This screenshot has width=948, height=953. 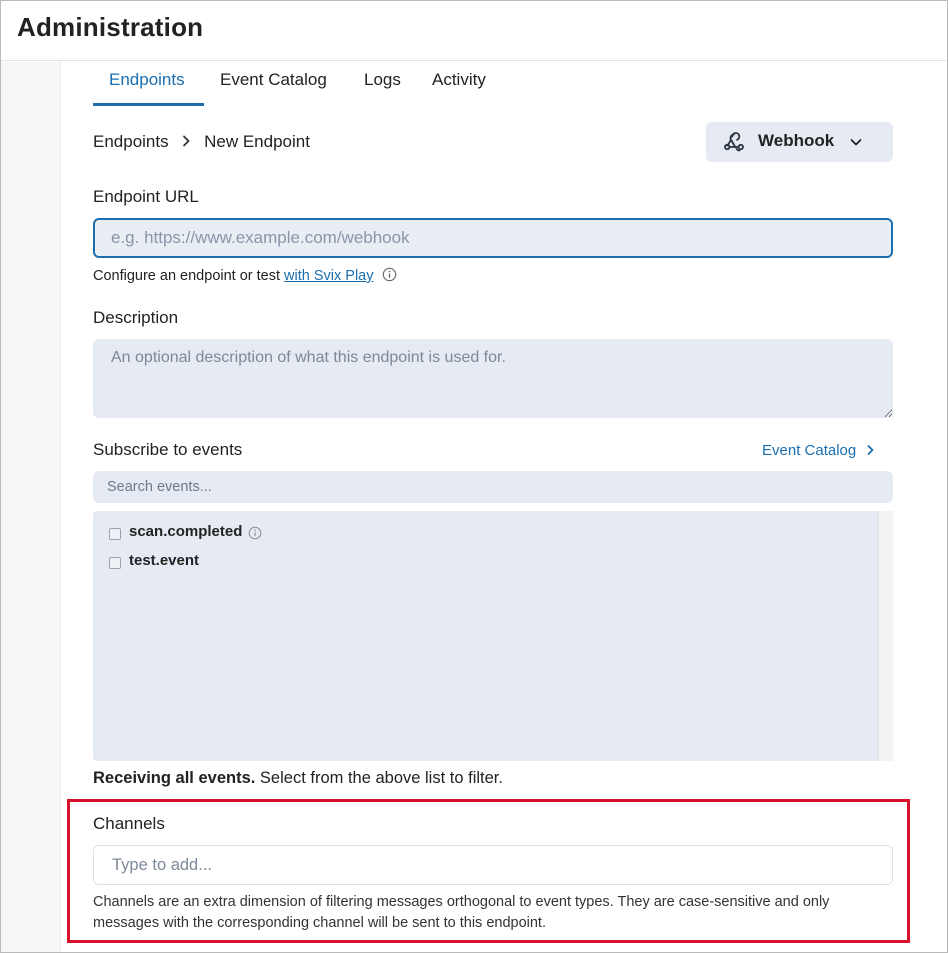 What do you see at coordinates (147, 88) in the screenshot?
I see `tab-endpoints: Endpoints` at bounding box center [147, 88].